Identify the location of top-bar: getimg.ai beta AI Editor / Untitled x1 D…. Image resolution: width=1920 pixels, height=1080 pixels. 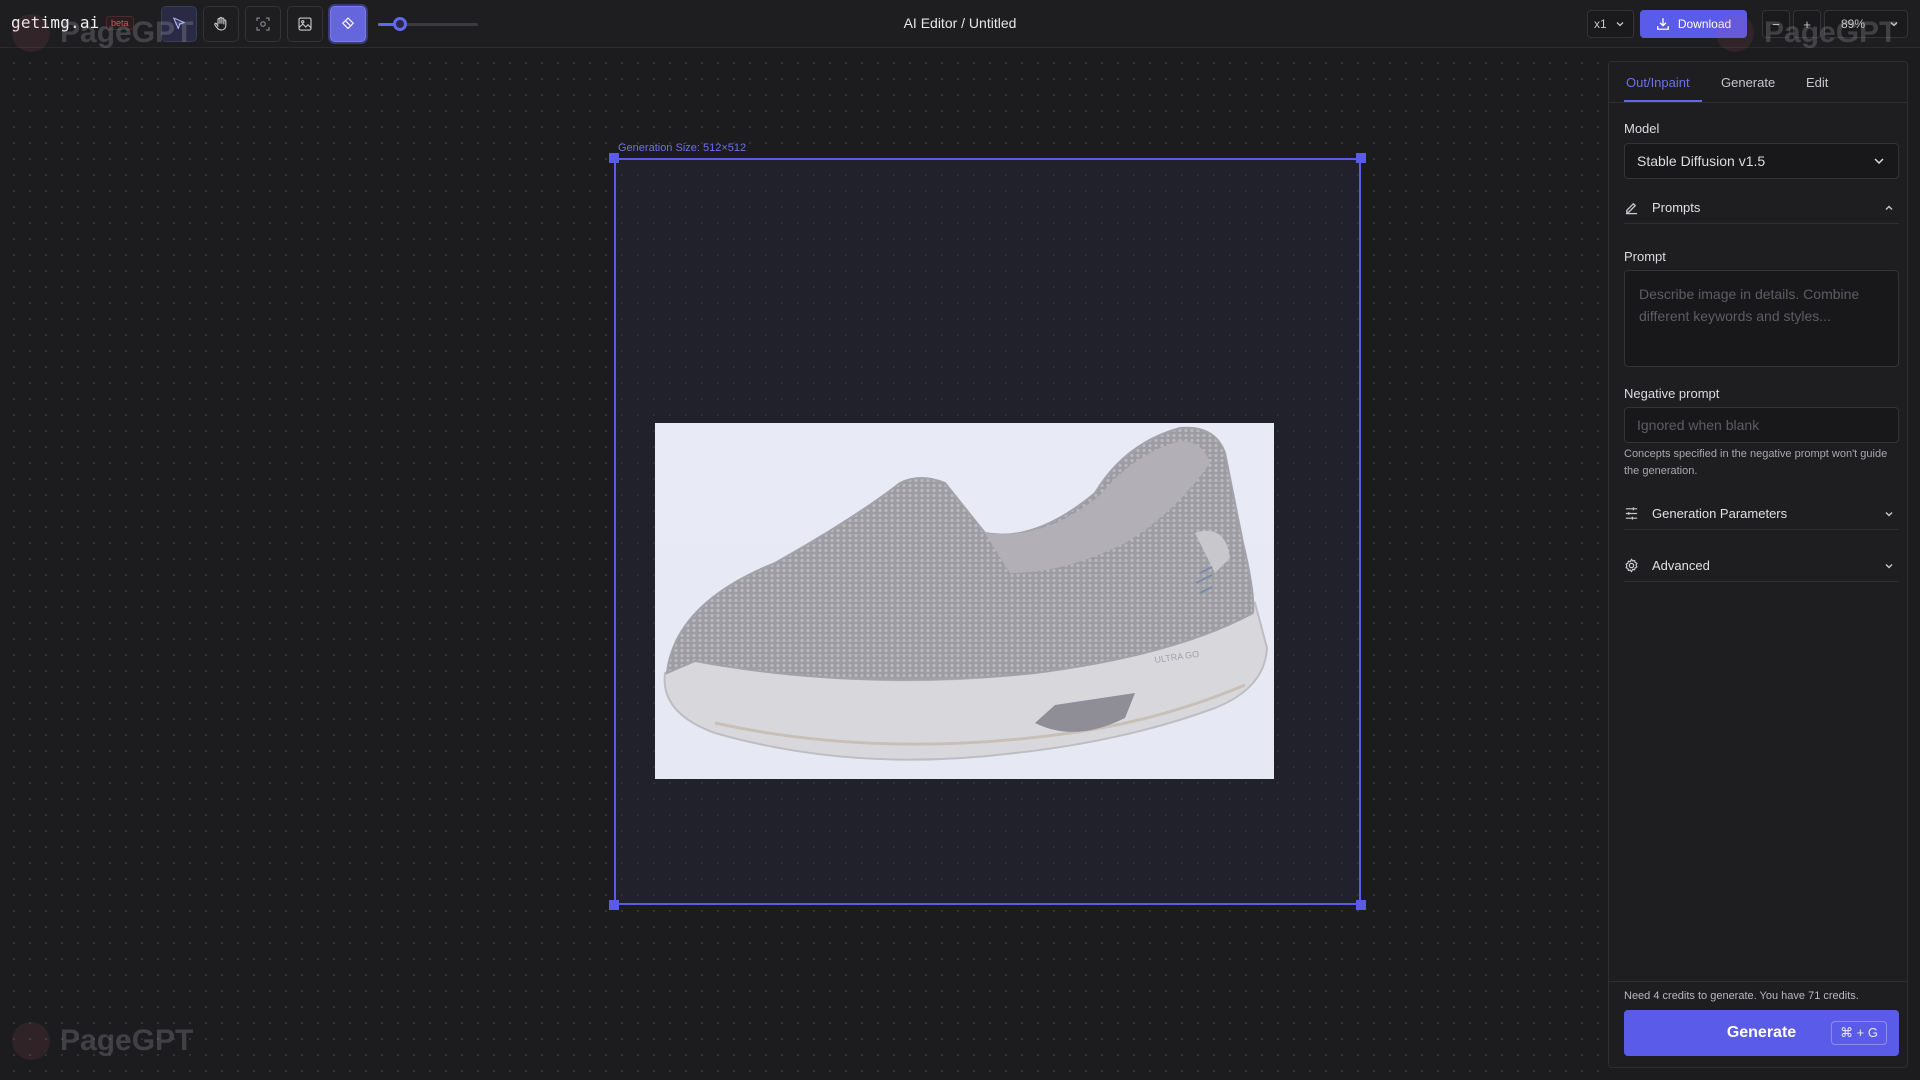
(960, 24).